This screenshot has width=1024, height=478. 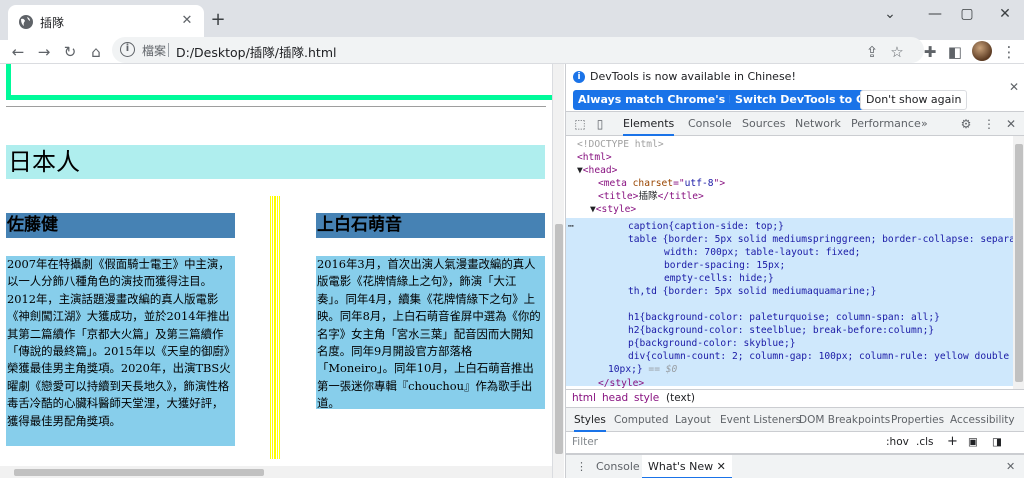 What do you see at coordinates (762, 252) in the screenshot?
I see `css-line: width: 700px; table-layout: fixed;` at bounding box center [762, 252].